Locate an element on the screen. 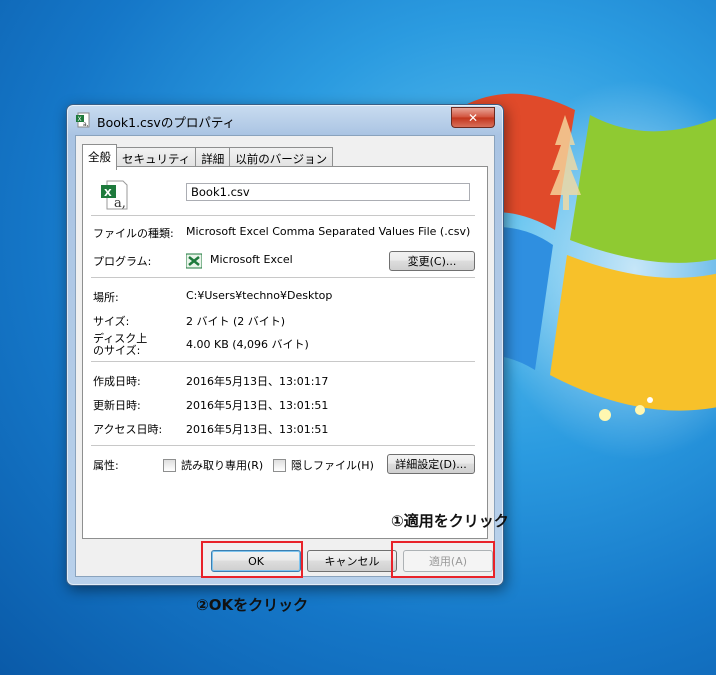 The width and height of the screenshot is (716, 675). created-value: 2016年5月13日、13:01:17 is located at coordinates (257, 381).